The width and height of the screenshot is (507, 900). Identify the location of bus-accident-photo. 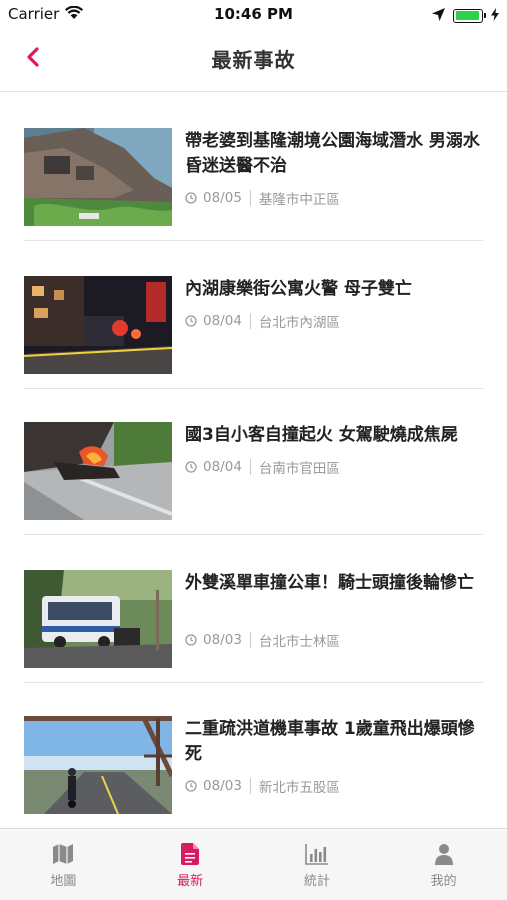
(98, 619).